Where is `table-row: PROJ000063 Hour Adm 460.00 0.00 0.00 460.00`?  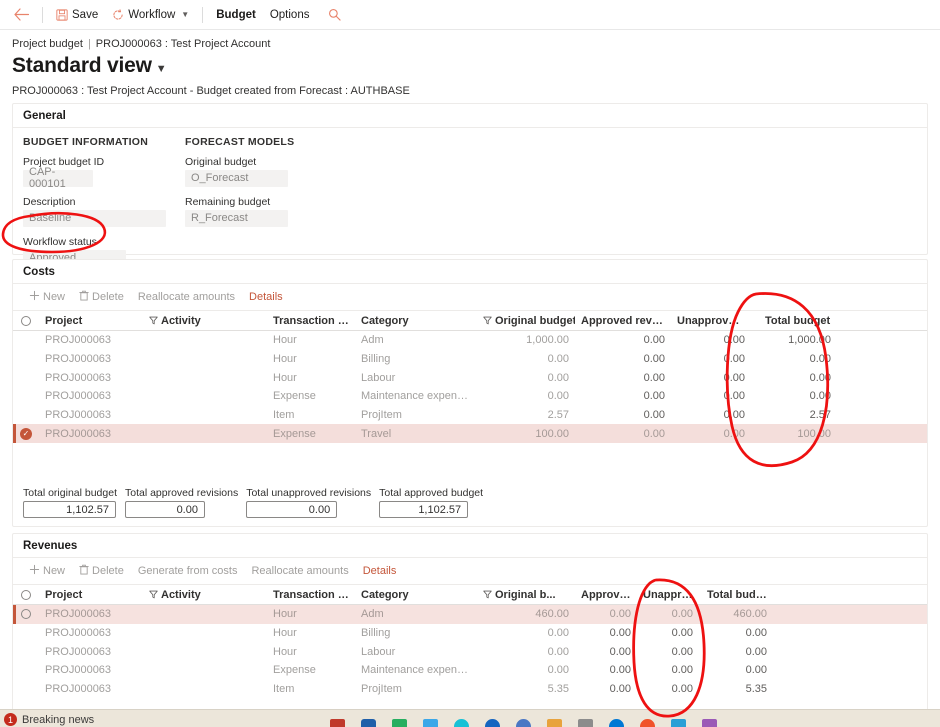 table-row: PROJ000063 Hour Adm 460.00 0.00 0.00 460.00 is located at coordinates (470, 614).